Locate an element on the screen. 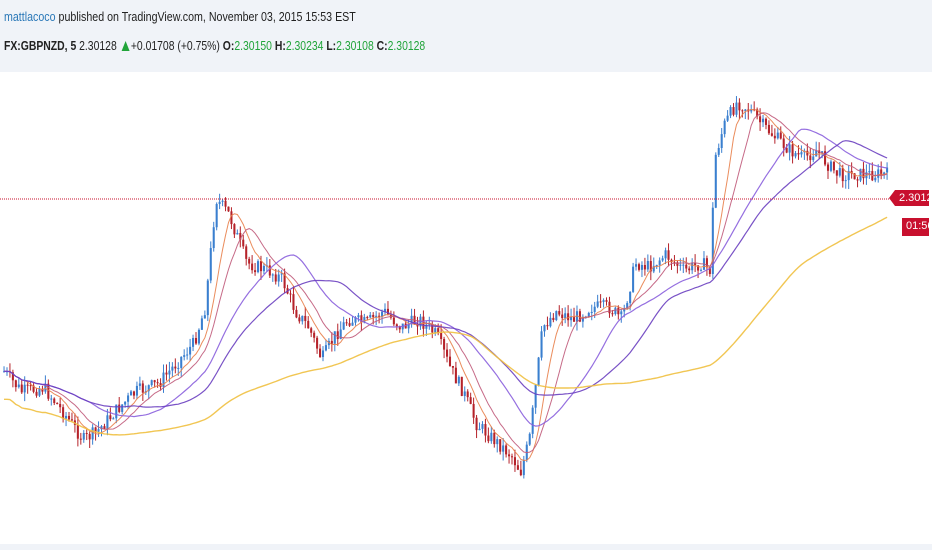 The image size is (932, 550). high-label: H: is located at coordinates (280, 45).